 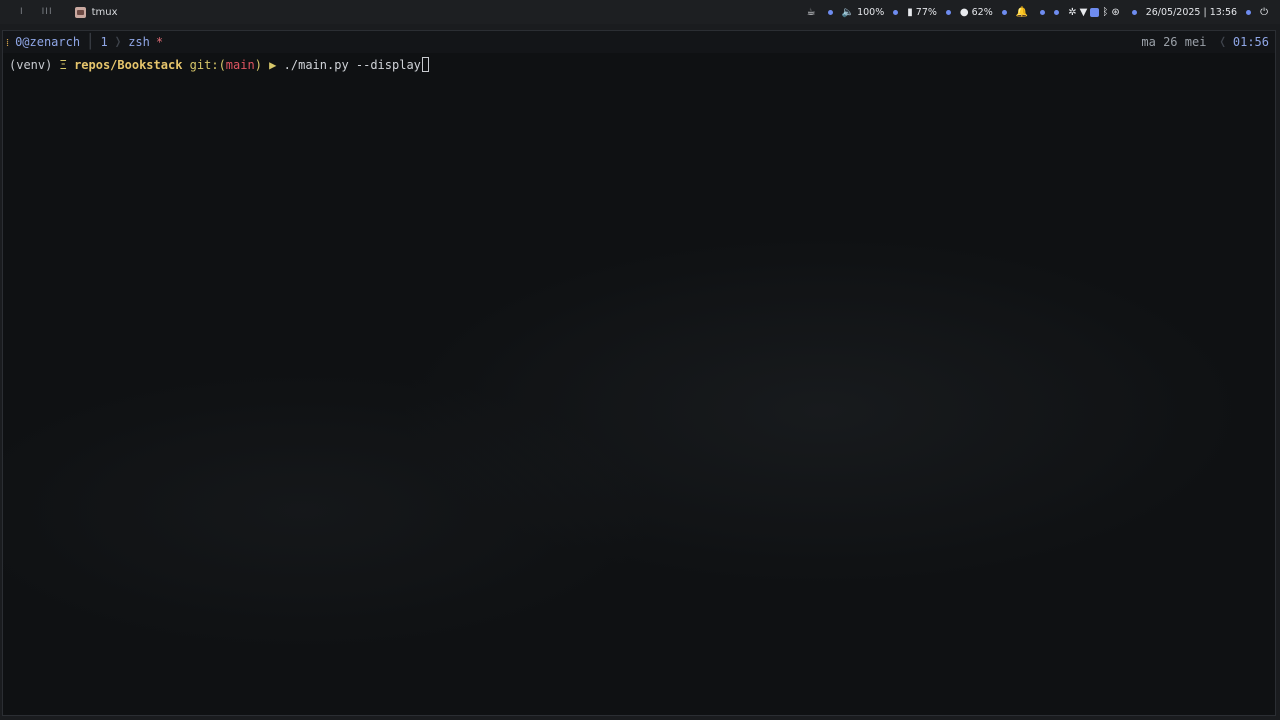 What do you see at coordinates (273, 65) in the screenshot?
I see `prompt-arrow-icon: ▶` at bounding box center [273, 65].